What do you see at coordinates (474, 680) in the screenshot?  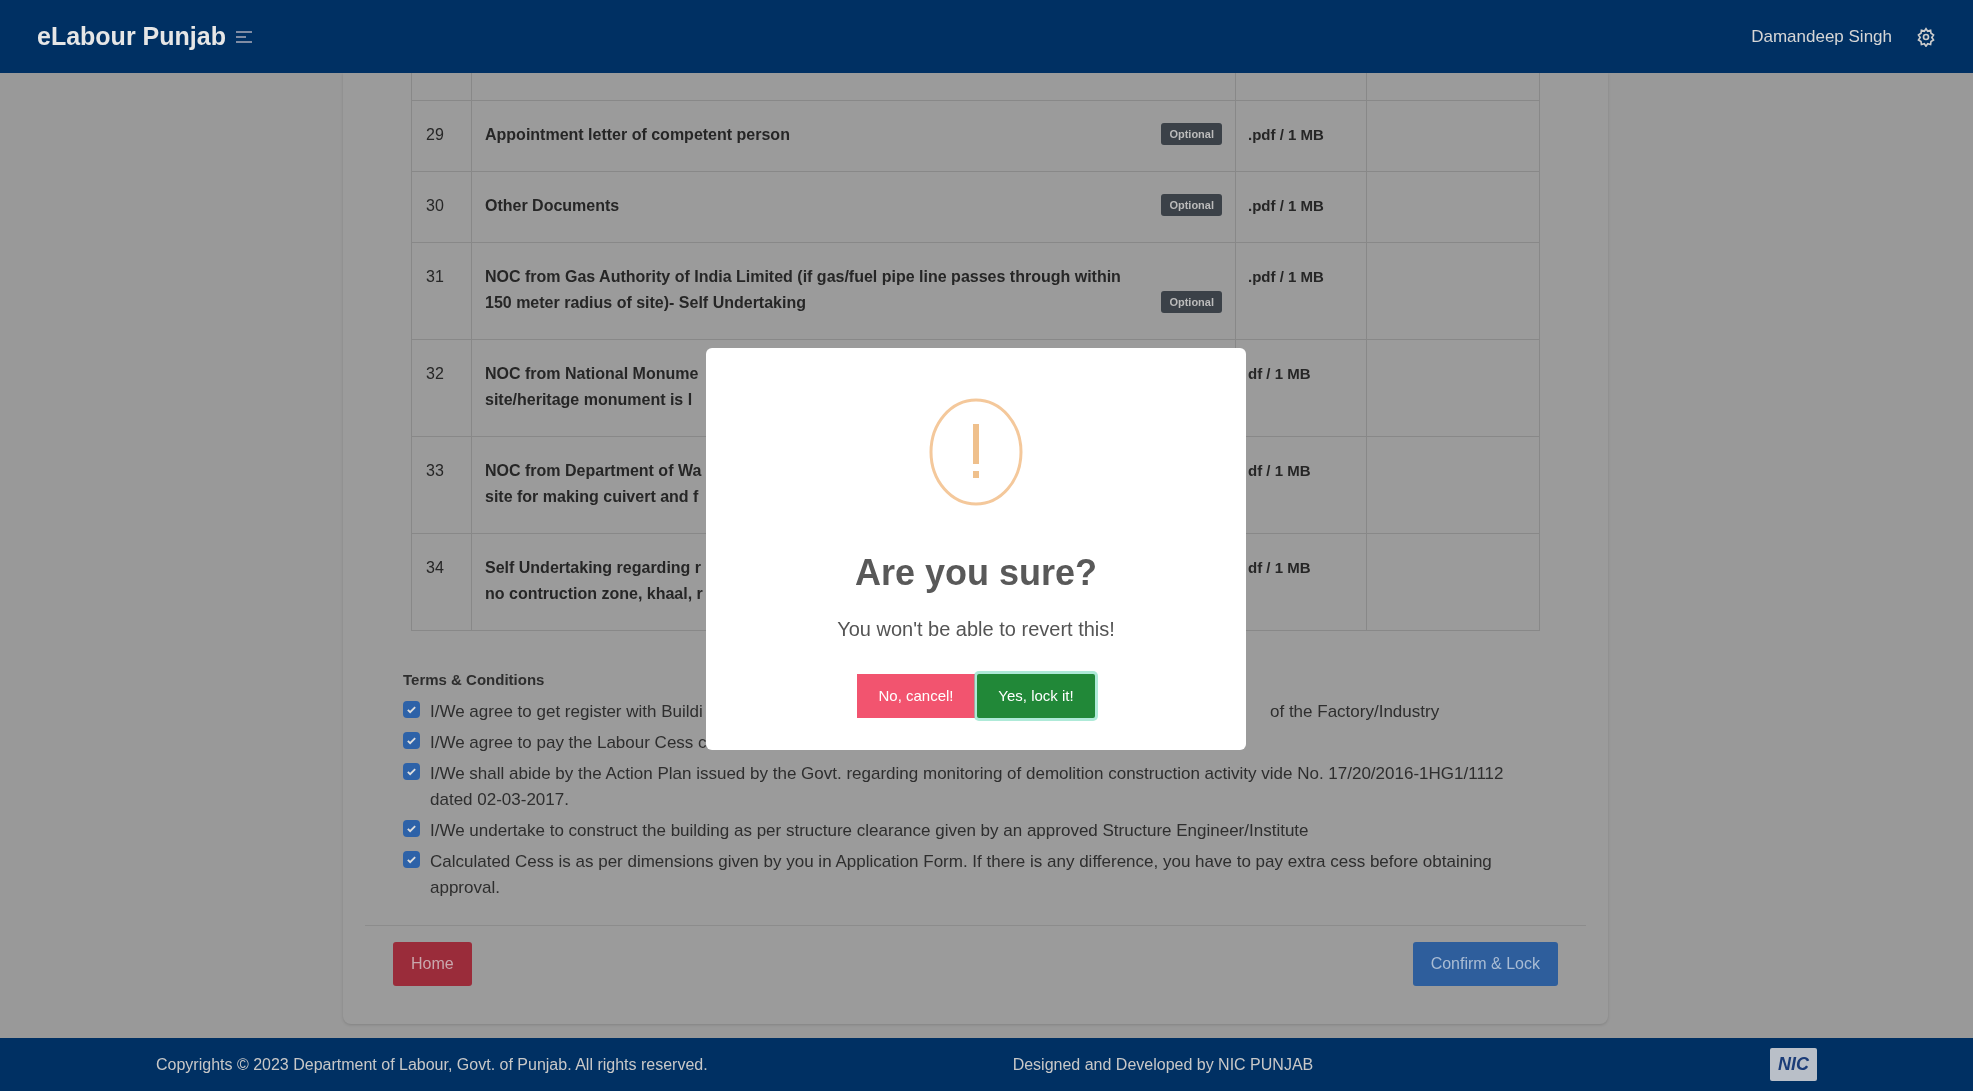 I see `terms-title: Terms & Conditions` at bounding box center [474, 680].